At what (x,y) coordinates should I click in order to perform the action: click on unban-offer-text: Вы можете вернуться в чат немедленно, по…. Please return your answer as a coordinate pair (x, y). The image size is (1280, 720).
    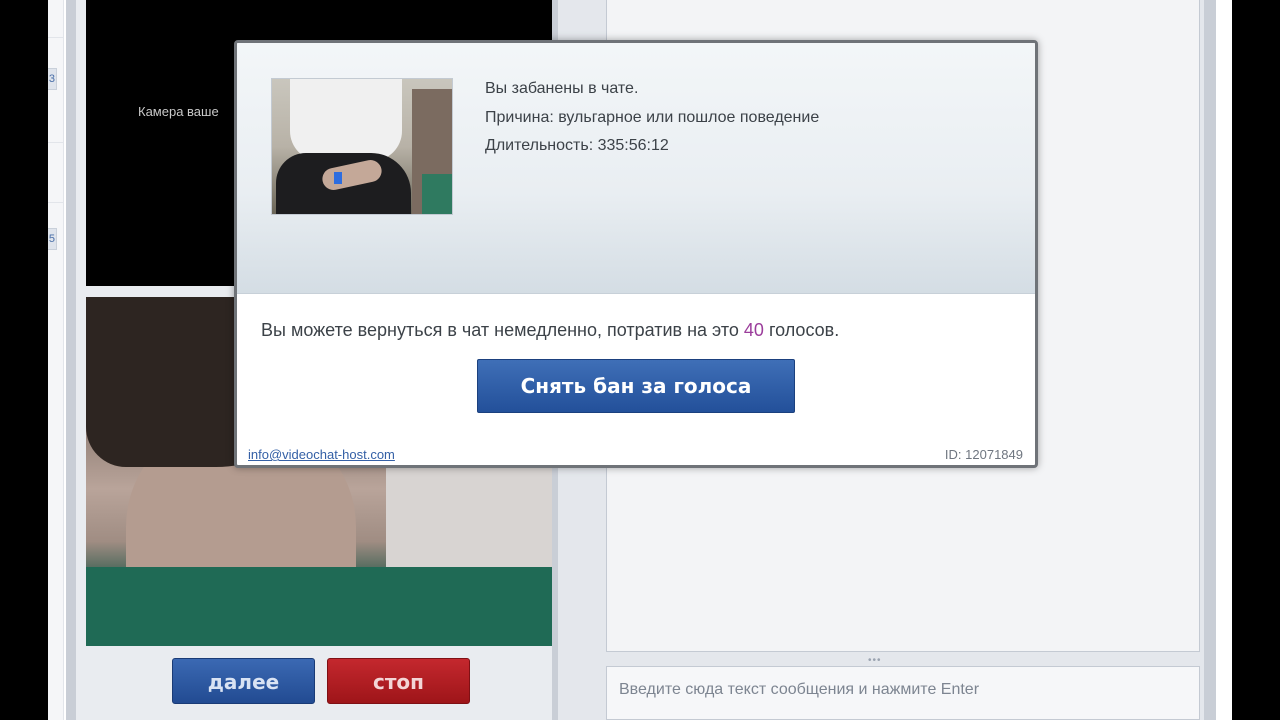
    Looking at the image, I should click on (550, 330).